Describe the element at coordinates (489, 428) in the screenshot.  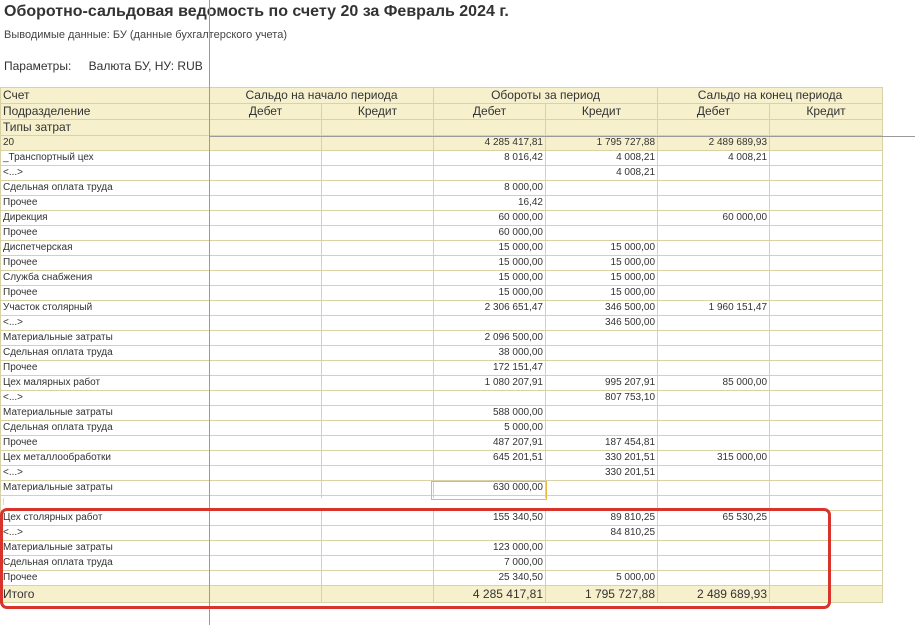
I see `cell-turnover-debit: 5 000,00` at that location.